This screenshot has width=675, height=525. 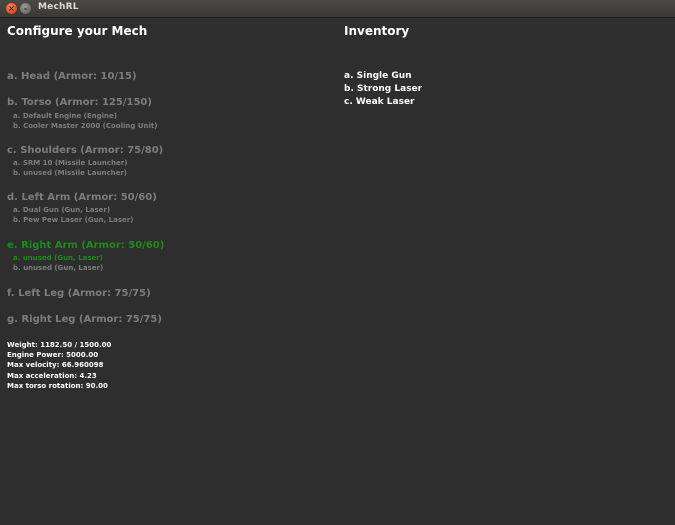 What do you see at coordinates (85, 126) in the screenshot?
I see `torso-slot-b: b. Cooler Master 2000 (Cooling Unit)` at bounding box center [85, 126].